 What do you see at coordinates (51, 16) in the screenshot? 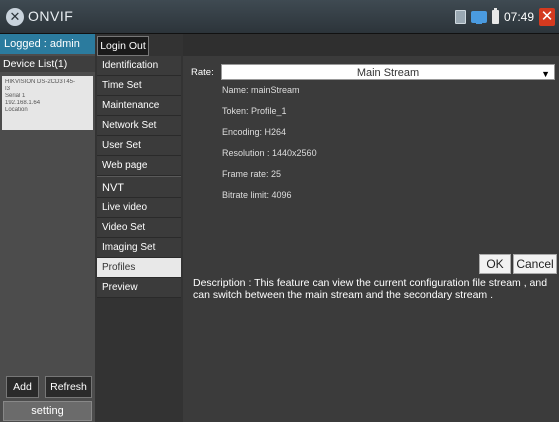
I see `app-title: ONVIF` at bounding box center [51, 16].